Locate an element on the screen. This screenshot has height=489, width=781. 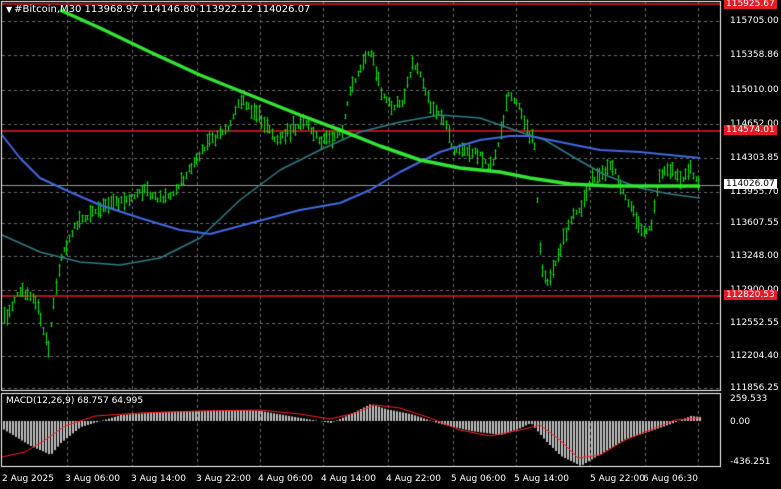
resistance-top-tag: 115925.67 is located at coordinates (750, 4).